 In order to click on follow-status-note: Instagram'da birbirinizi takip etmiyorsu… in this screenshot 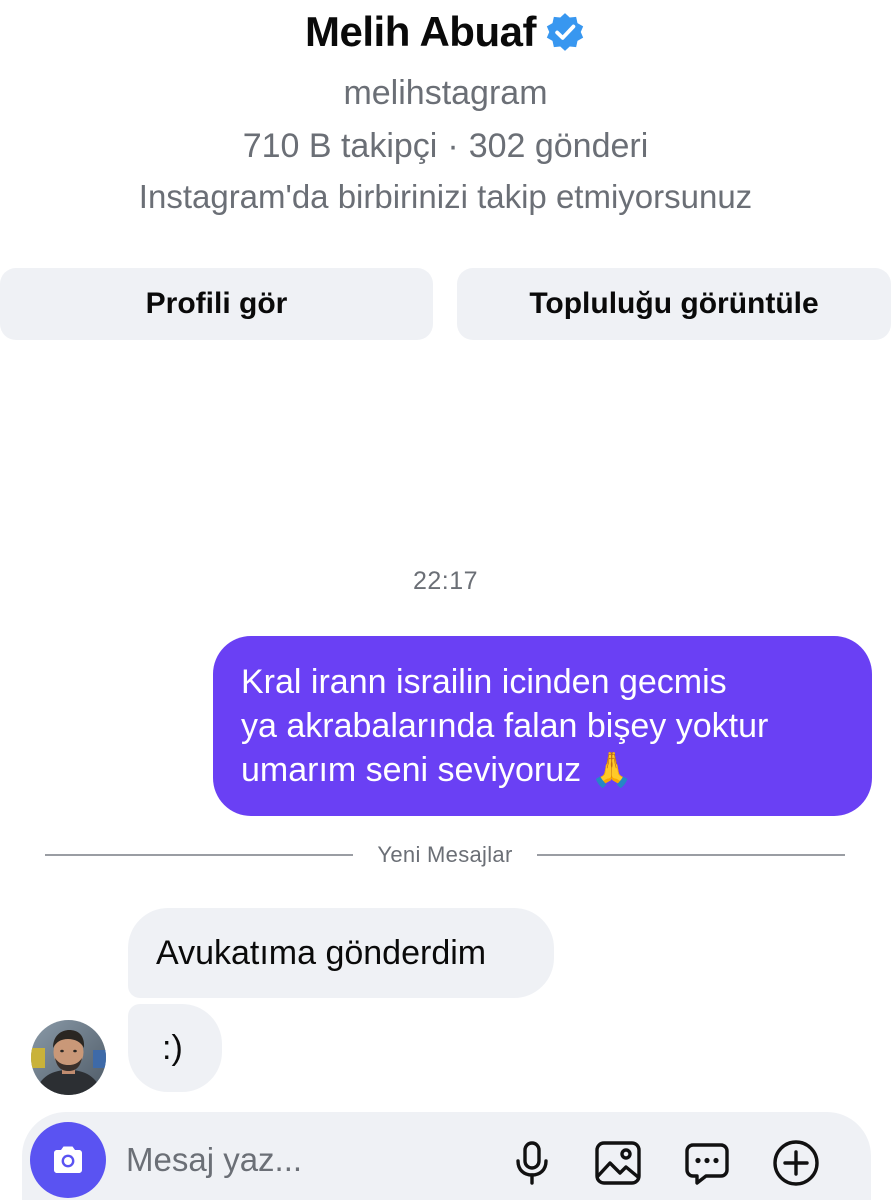, I will do `click(445, 196)`.